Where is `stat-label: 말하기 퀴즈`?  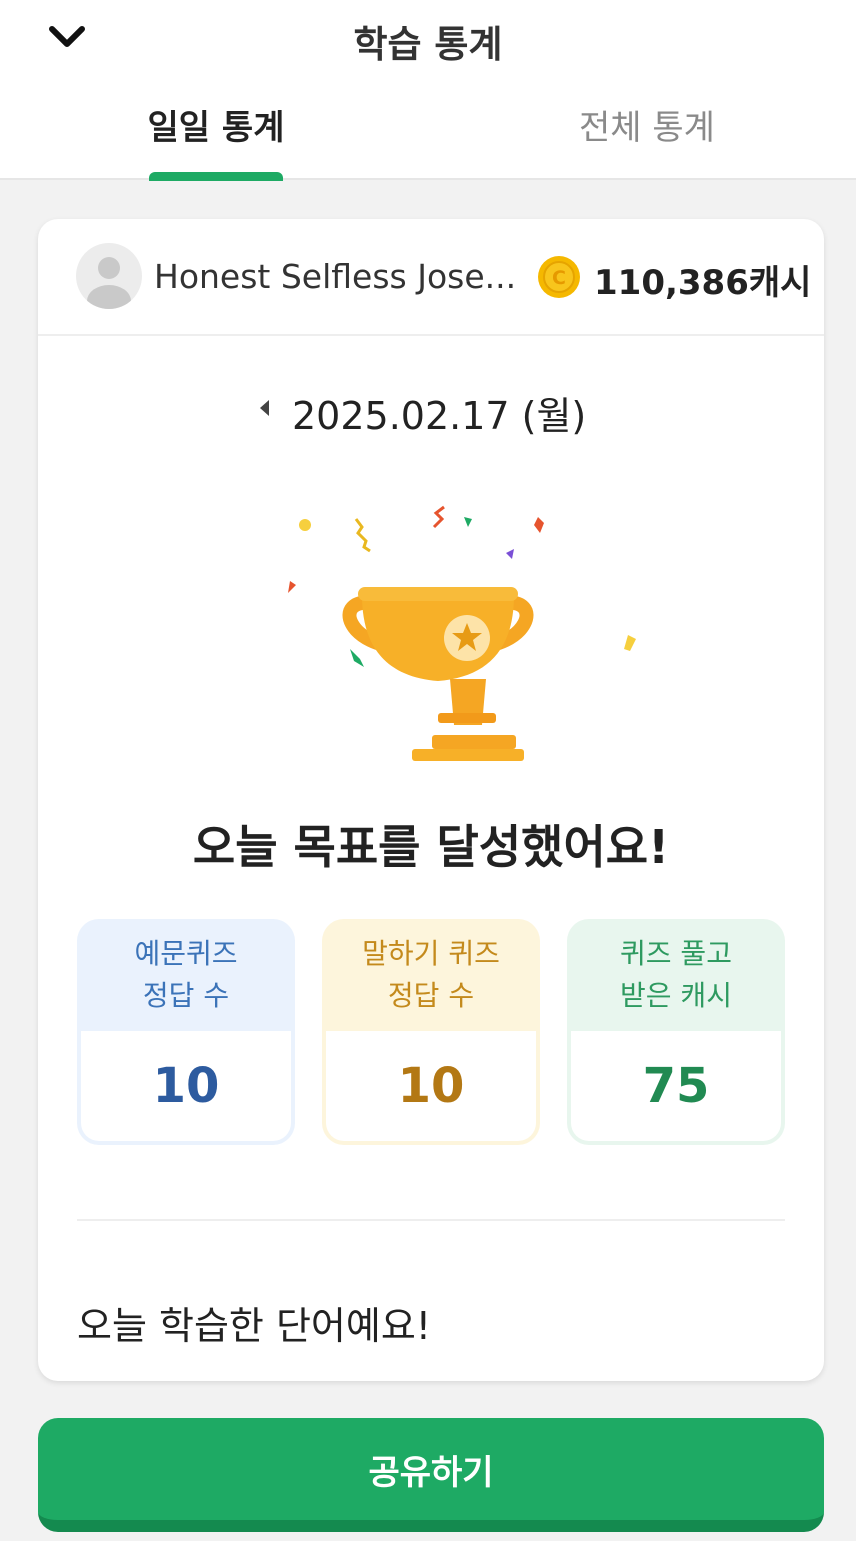
stat-label: 말하기 퀴즈 is located at coordinates (431, 953).